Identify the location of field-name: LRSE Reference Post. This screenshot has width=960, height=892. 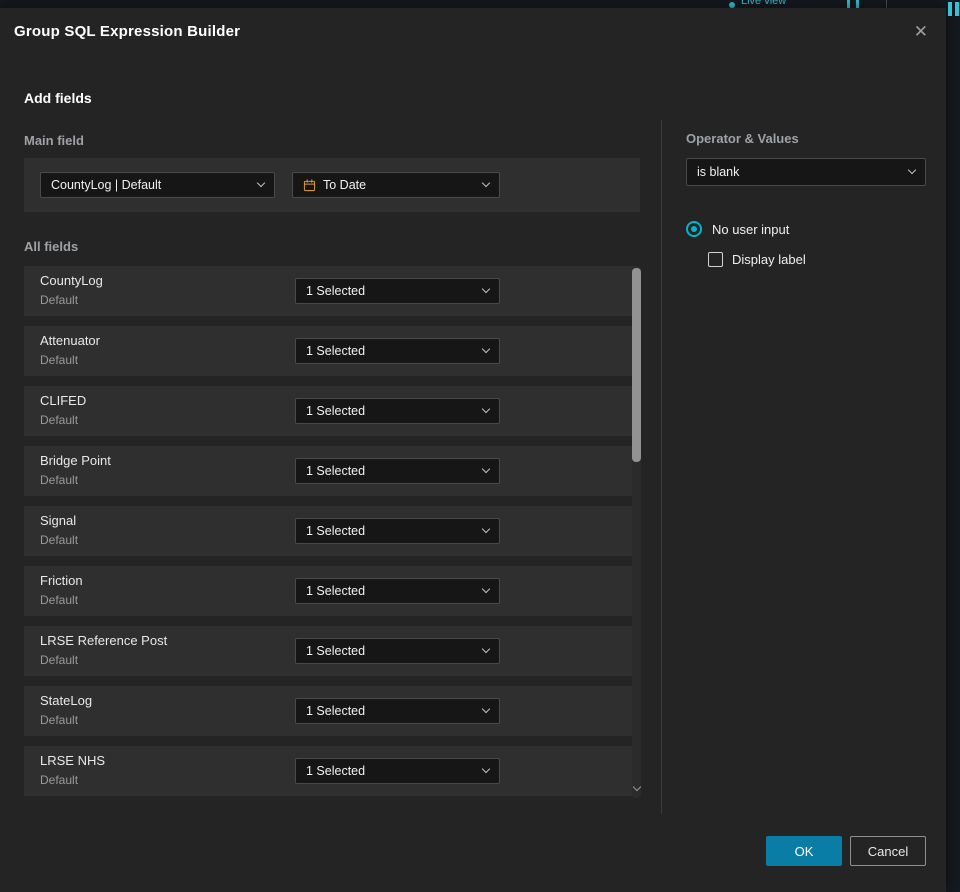
(104, 640).